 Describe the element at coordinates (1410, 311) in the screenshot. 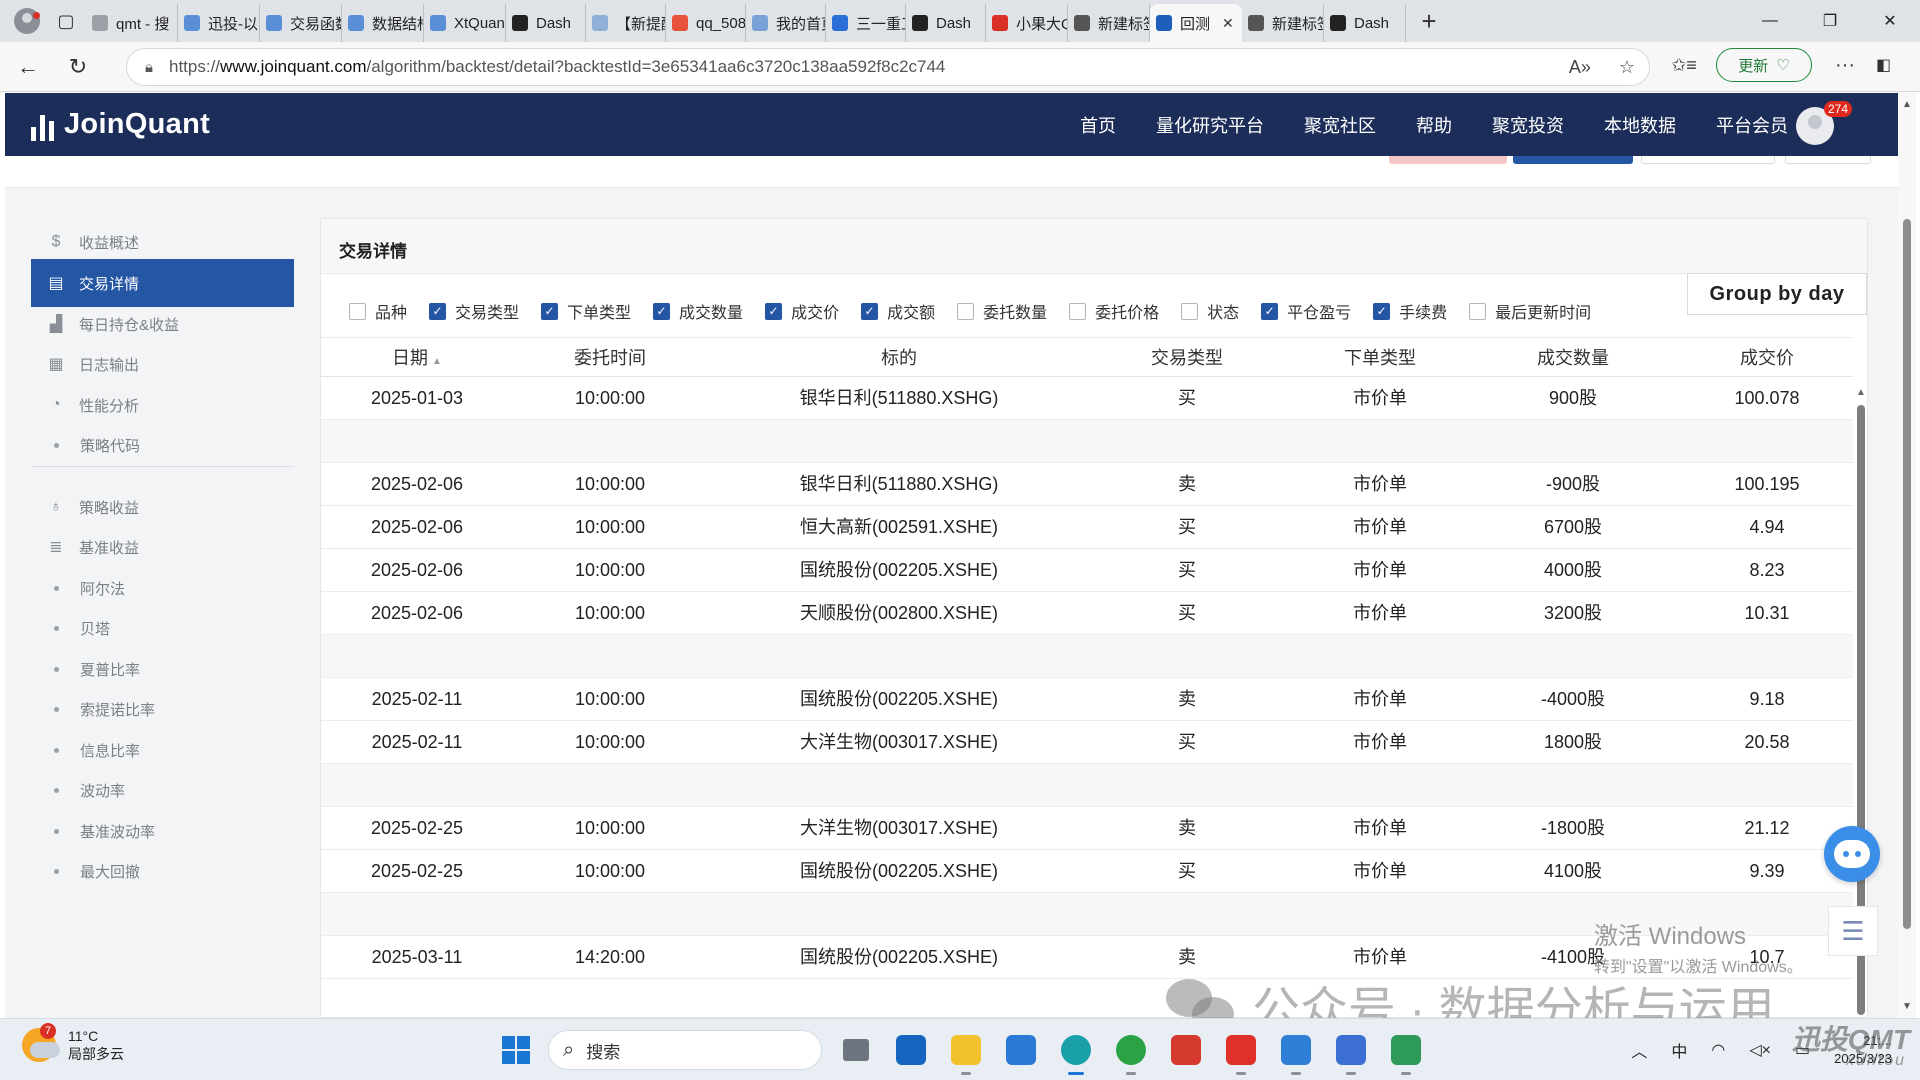

I see `column-filter-checkbox: ✓ 手续费` at that location.